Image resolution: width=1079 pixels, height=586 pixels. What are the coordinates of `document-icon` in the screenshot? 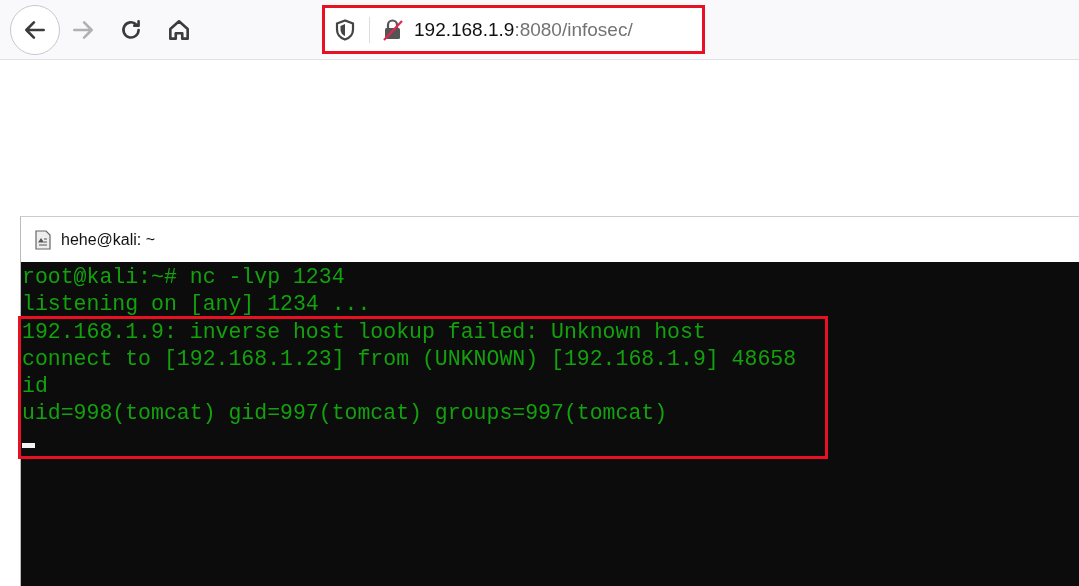 It's located at (43, 239).